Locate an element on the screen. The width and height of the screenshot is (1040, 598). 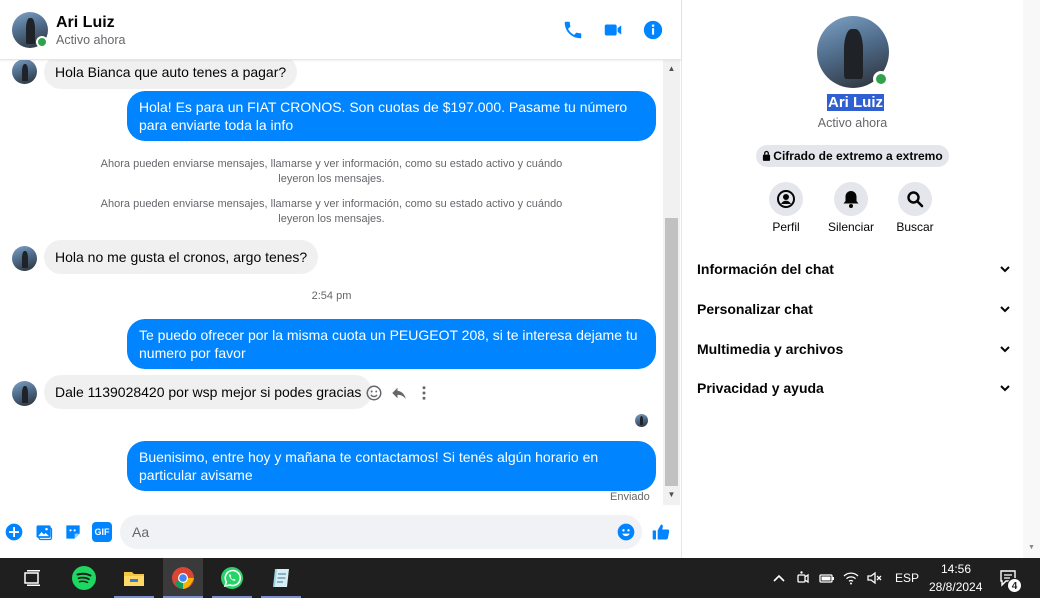
mute-button is located at coordinates (851, 199).